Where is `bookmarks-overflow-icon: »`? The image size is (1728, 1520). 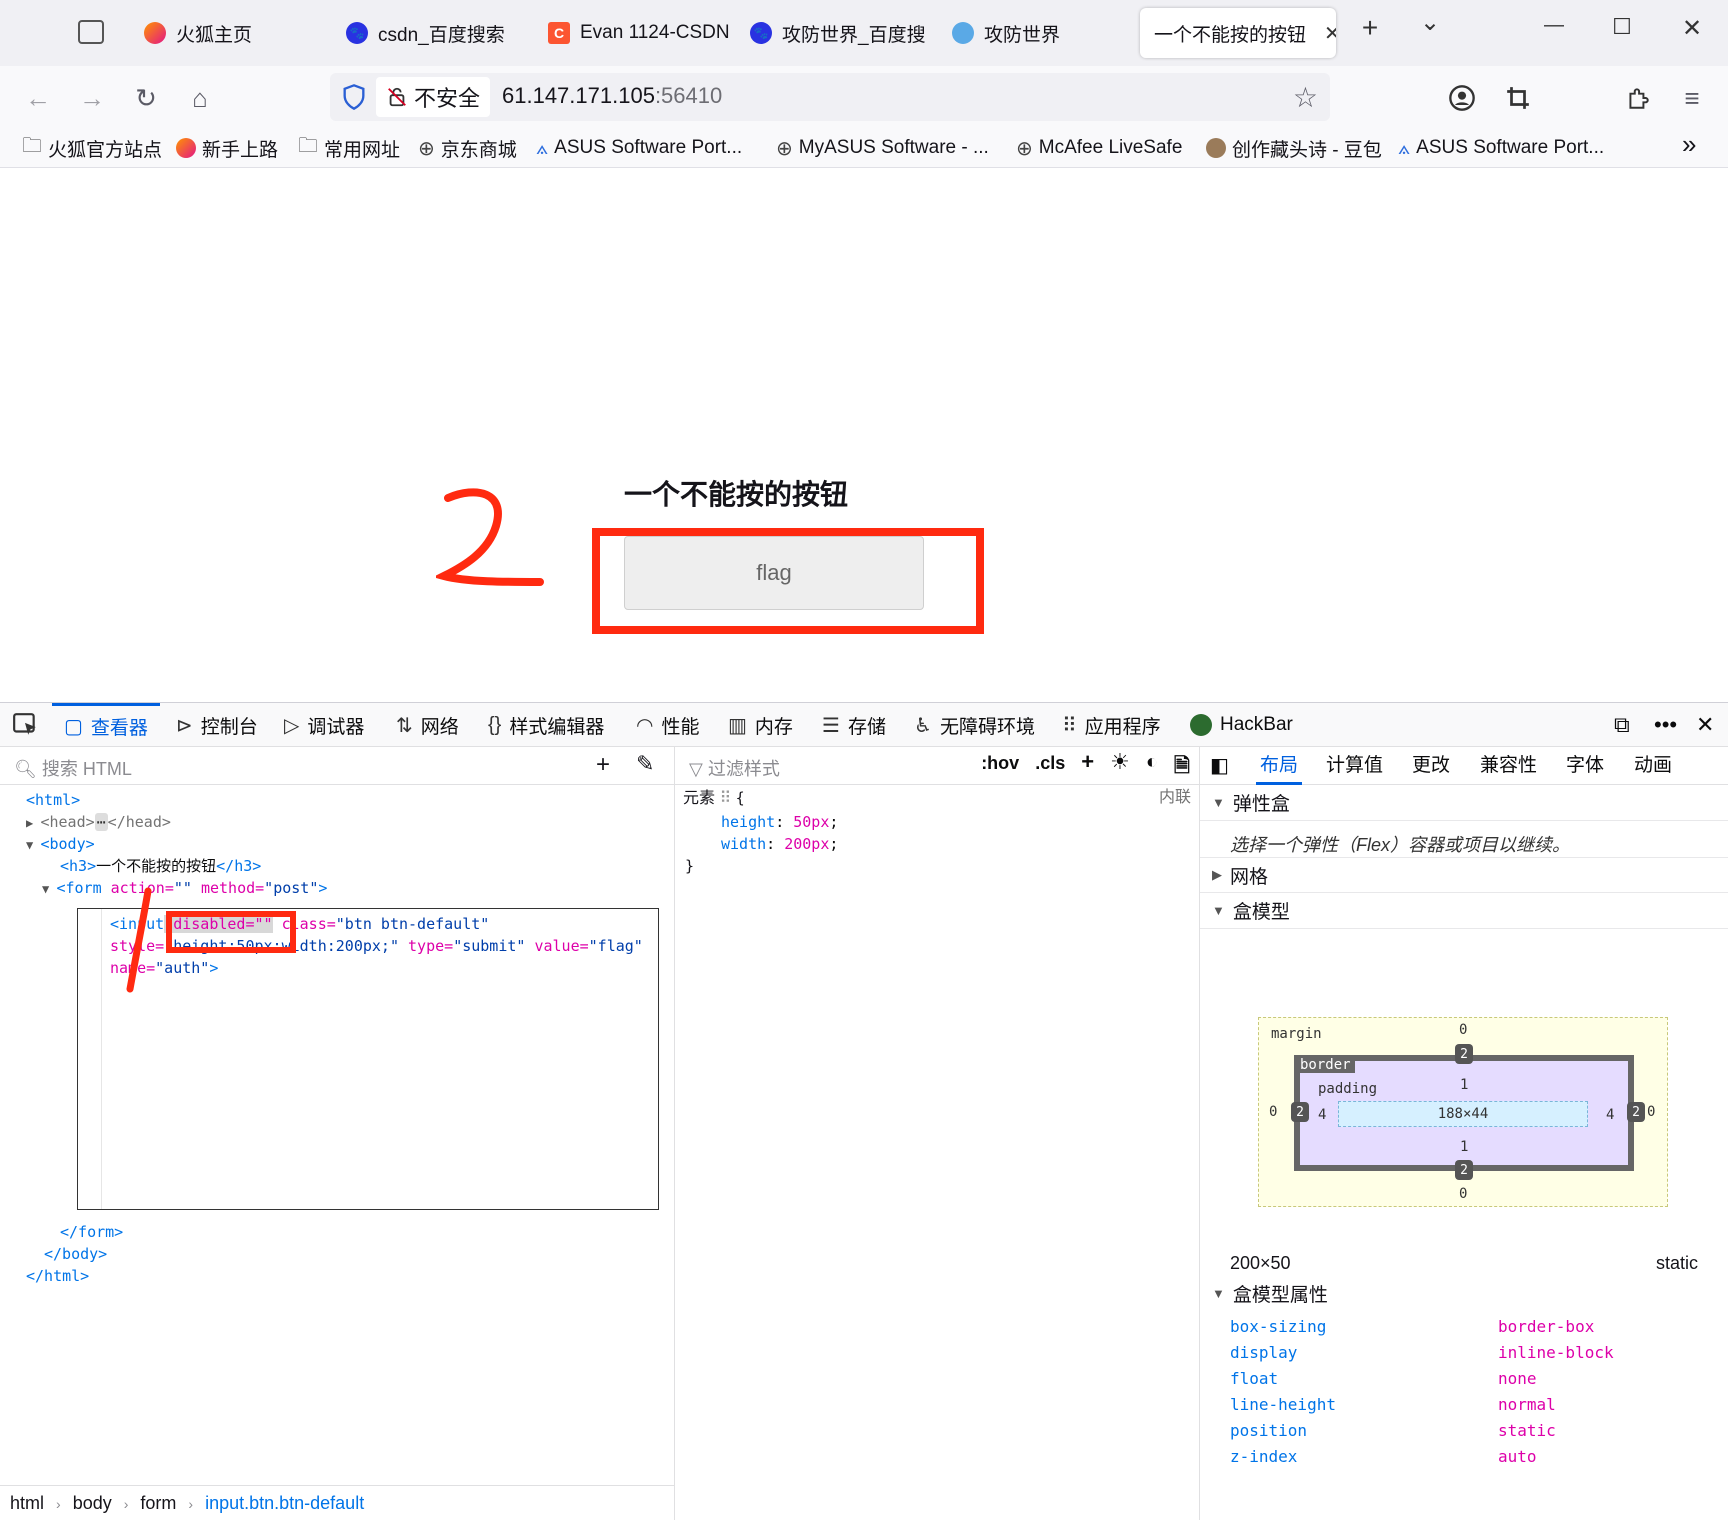
bookmarks-overflow-icon: » is located at coordinates (1689, 144).